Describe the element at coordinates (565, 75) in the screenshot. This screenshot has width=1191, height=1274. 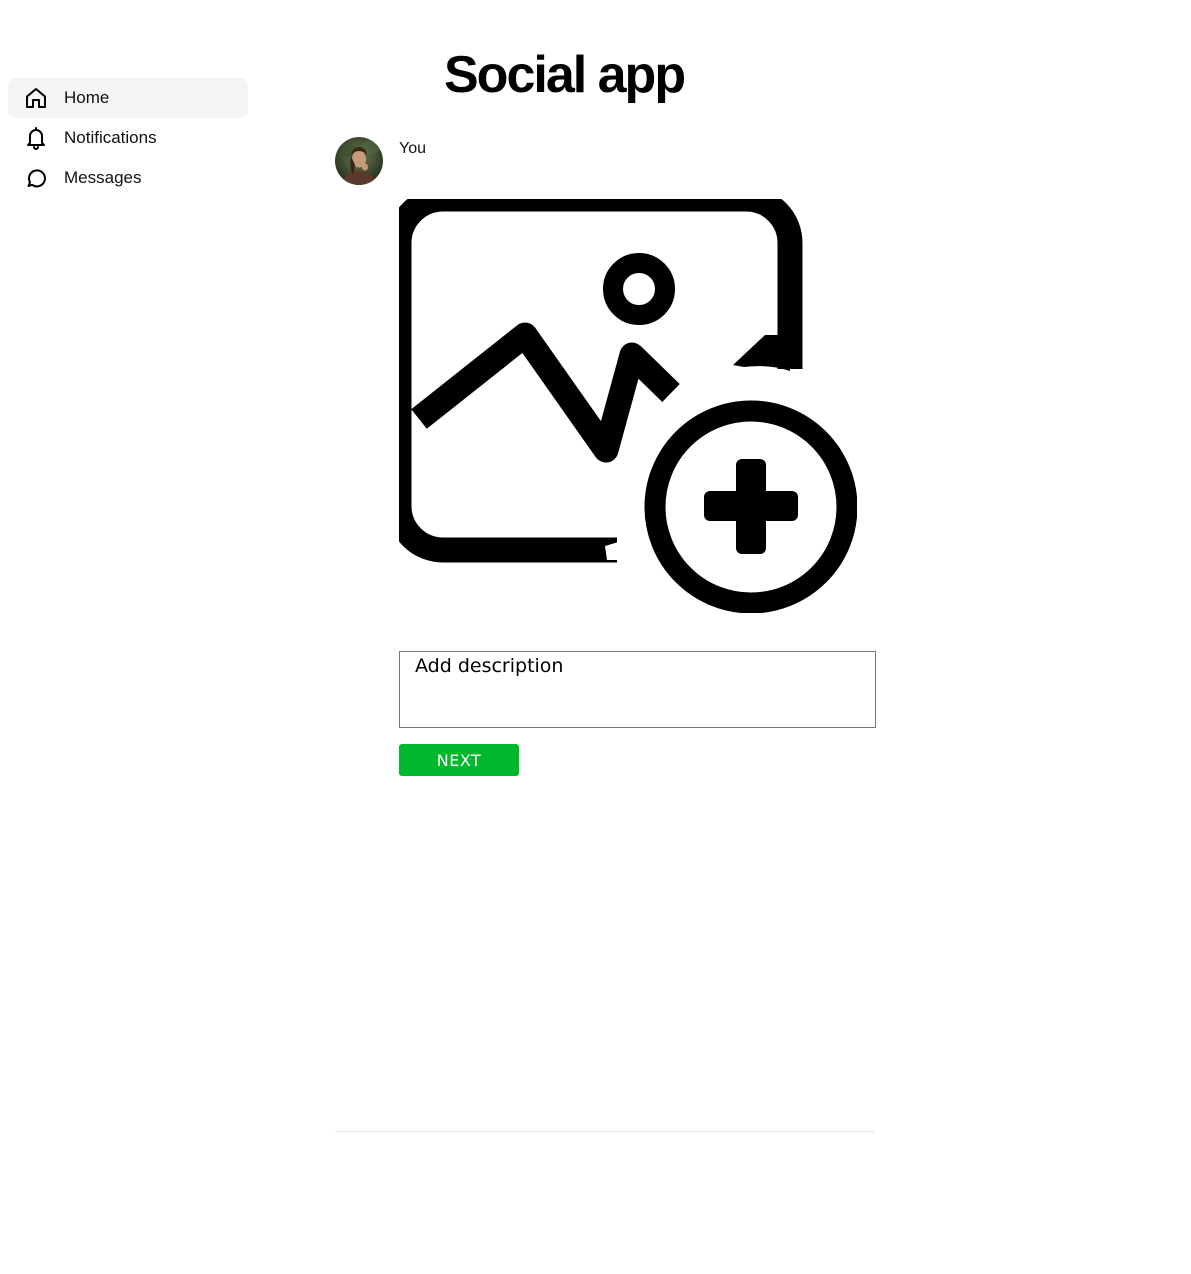
I see `page-title: Social app` at that location.